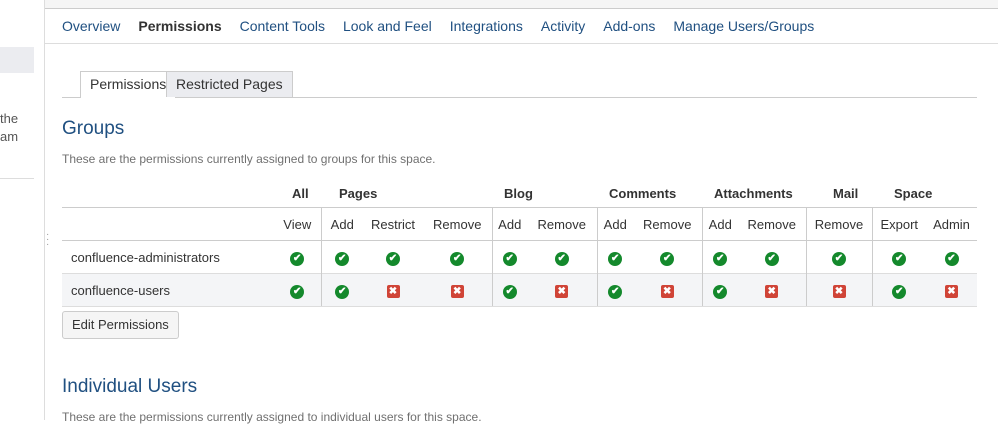 The width and height of the screenshot is (998, 424). What do you see at coordinates (951, 224) in the screenshot?
I see `column-space-admin: Admin` at bounding box center [951, 224].